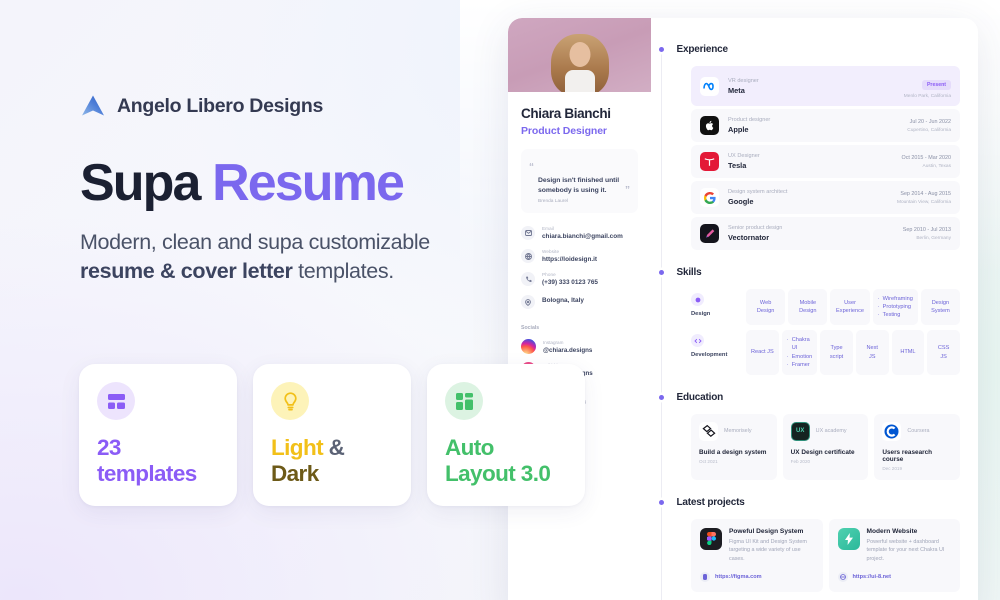  I want to click on section-bullet-icon, so click(661, 397).